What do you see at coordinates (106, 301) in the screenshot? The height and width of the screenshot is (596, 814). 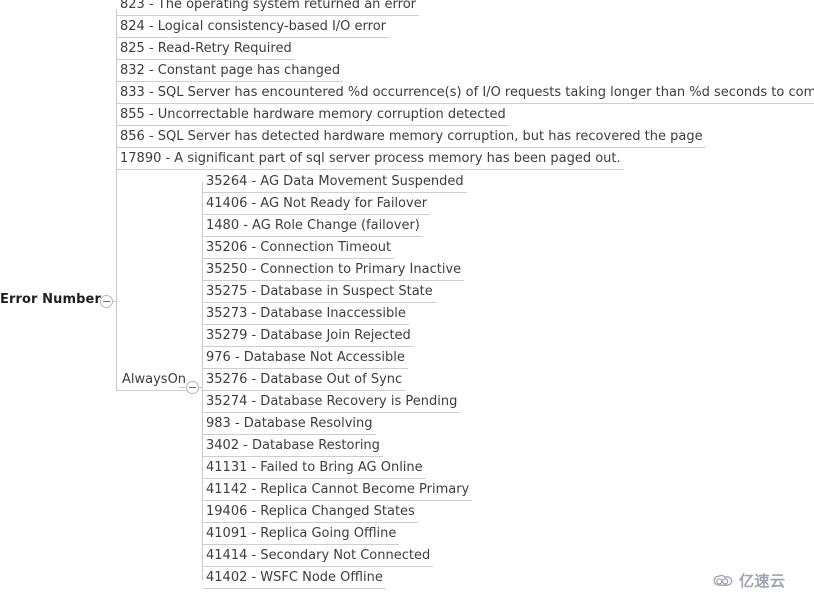 I see `minus-circle-icon-root` at bounding box center [106, 301].